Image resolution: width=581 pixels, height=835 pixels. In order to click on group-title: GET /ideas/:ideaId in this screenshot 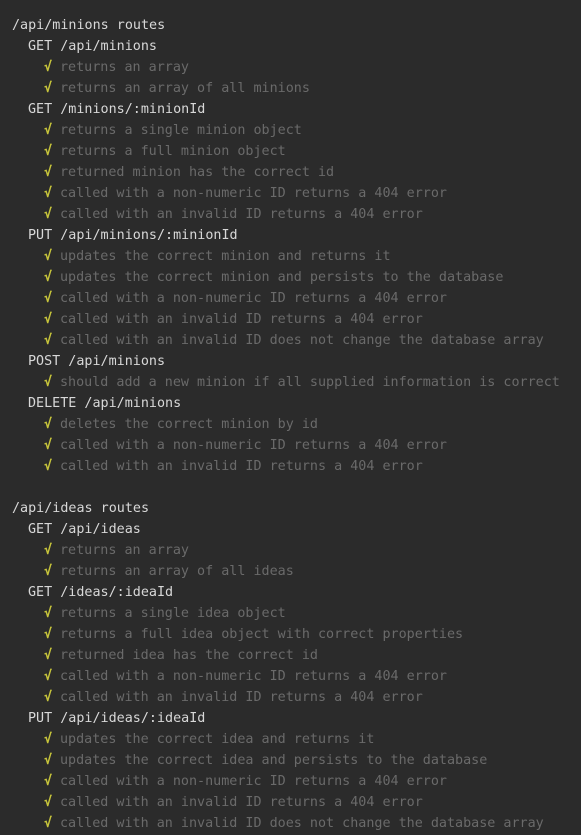, I will do `click(101, 592)`.